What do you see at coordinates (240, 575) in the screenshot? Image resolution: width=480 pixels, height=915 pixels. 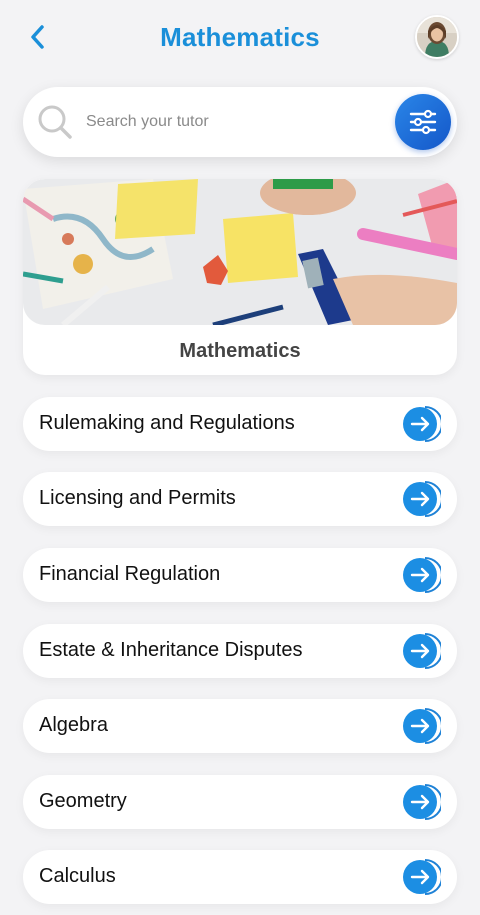 I see `list-item: Financial Regulation` at bounding box center [240, 575].